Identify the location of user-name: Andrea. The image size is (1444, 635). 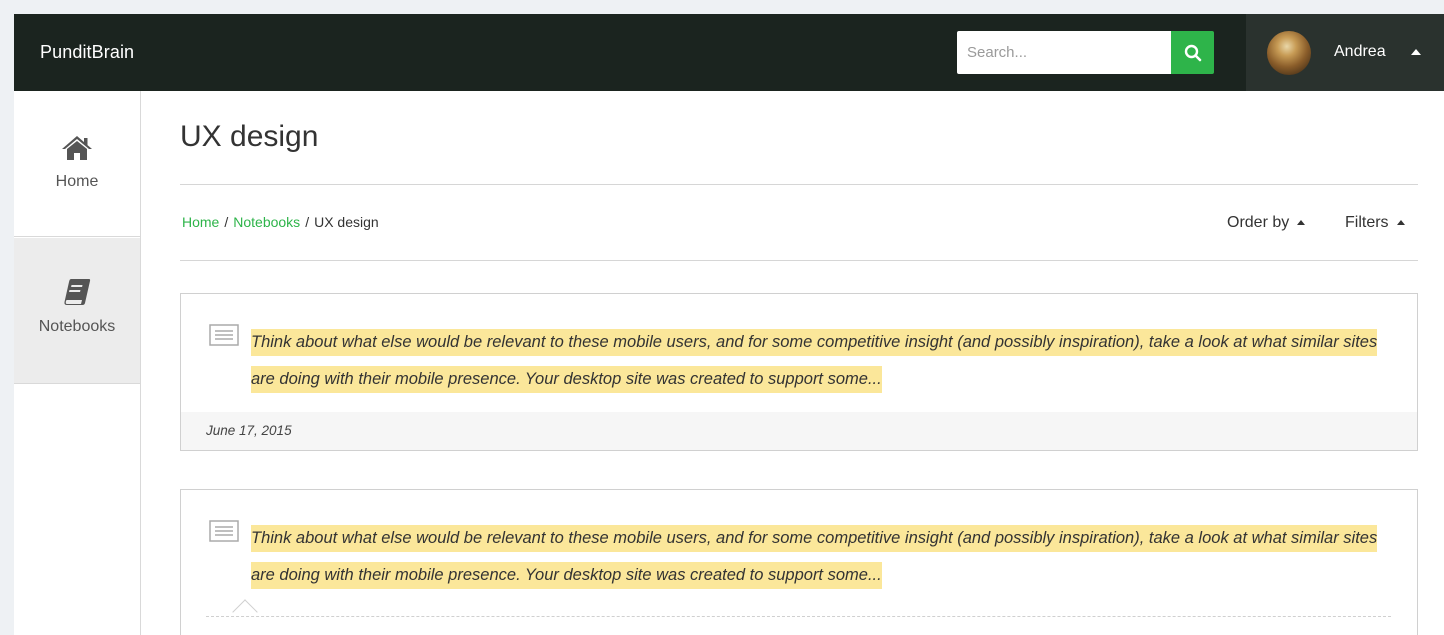
(1360, 51).